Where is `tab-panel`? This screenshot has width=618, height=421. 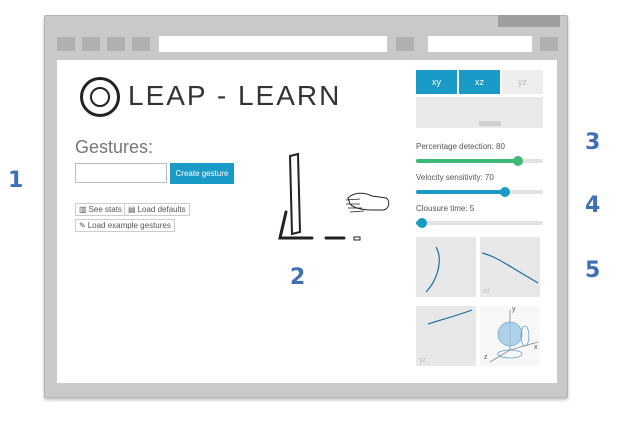
tab-panel is located at coordinates (479, 112).